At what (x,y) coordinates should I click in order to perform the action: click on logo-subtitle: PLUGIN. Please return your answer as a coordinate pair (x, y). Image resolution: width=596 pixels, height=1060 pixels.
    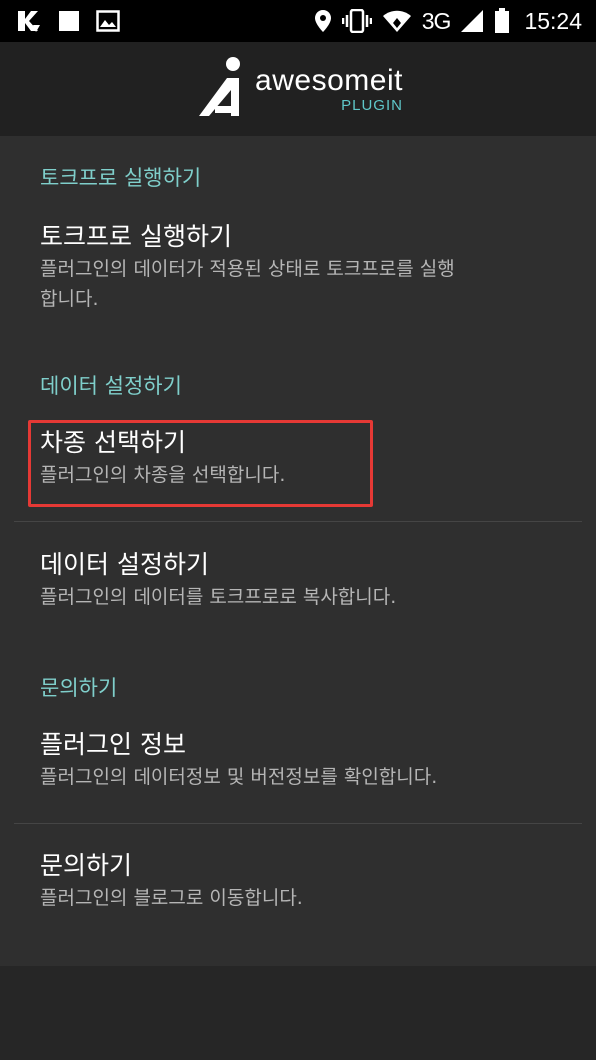
    Looking at the image, I should click on (372, 105).